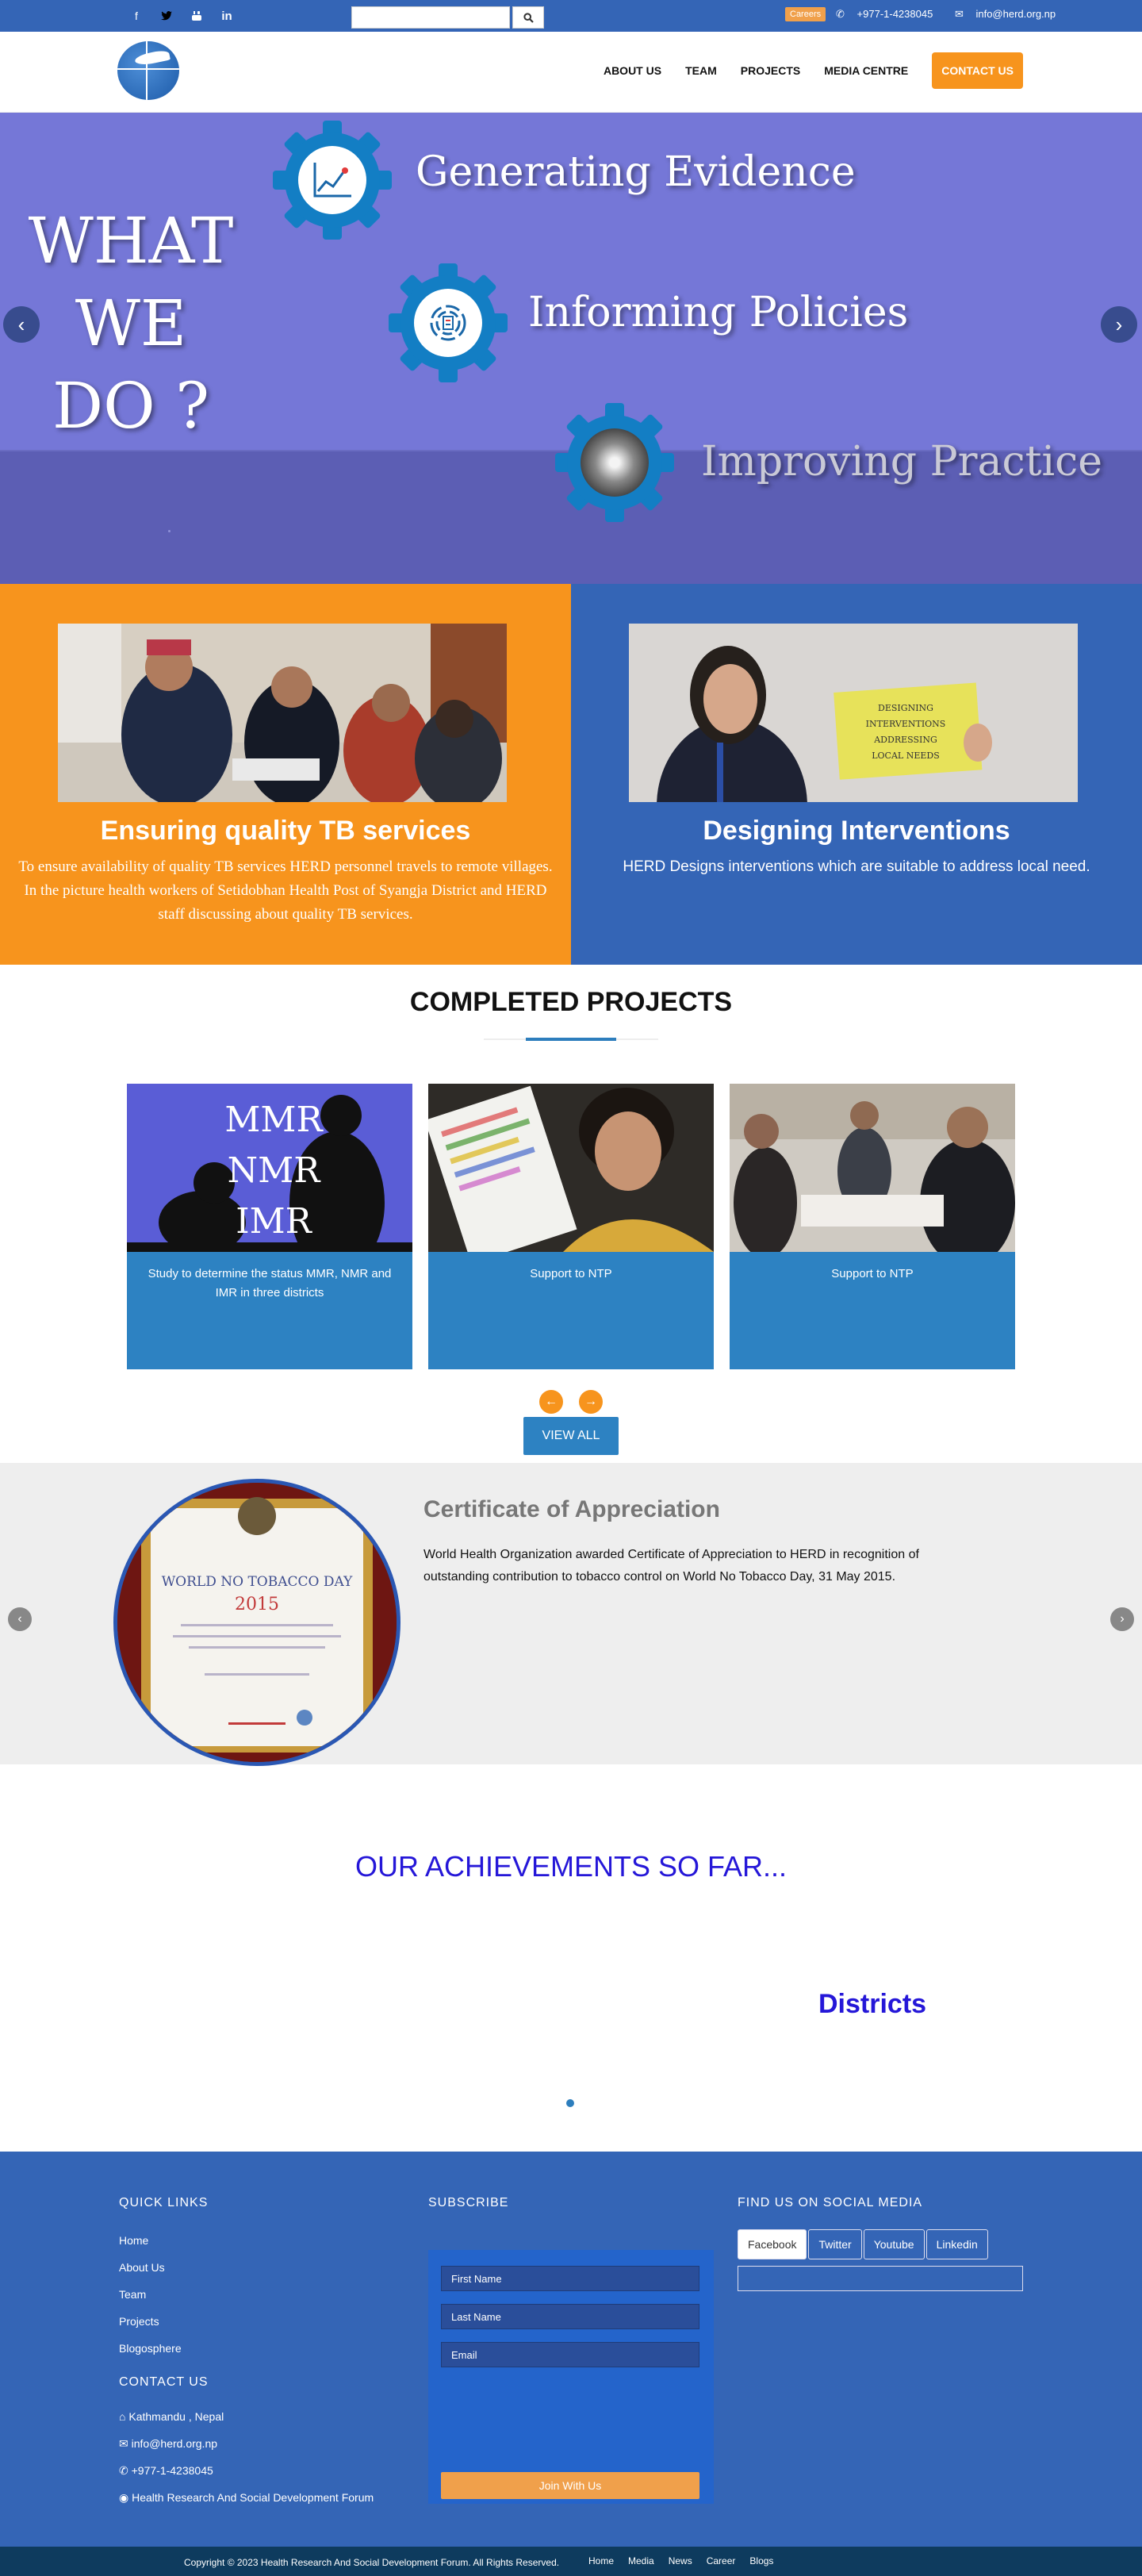 The height and width of the screenshot is (2576, 1142). I want to click on contact-email: ✉ info@herd.org.np, so click(168, 2444).